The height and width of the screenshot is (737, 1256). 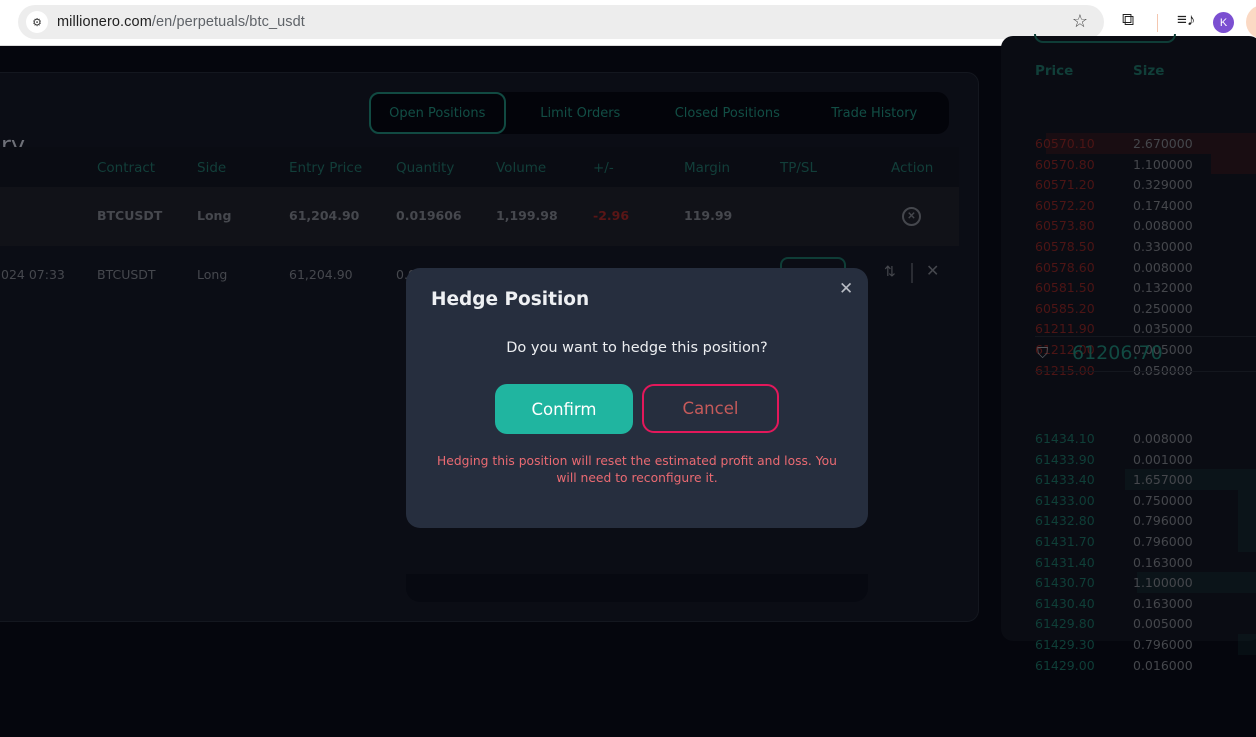 What do you see at coordinates (1251, 22) in the screenshot?
I see `secondary-profile-avatar` at bounding box center [1251, 22].